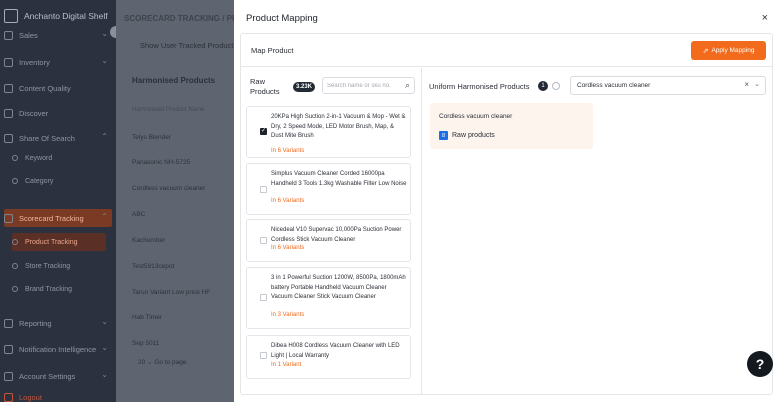 This screenshot has height=402, width=777. Describe the element at coordinates (49, 289) in the screenshot. I see `sidebar-item-label: Brand Tracking` at that location.